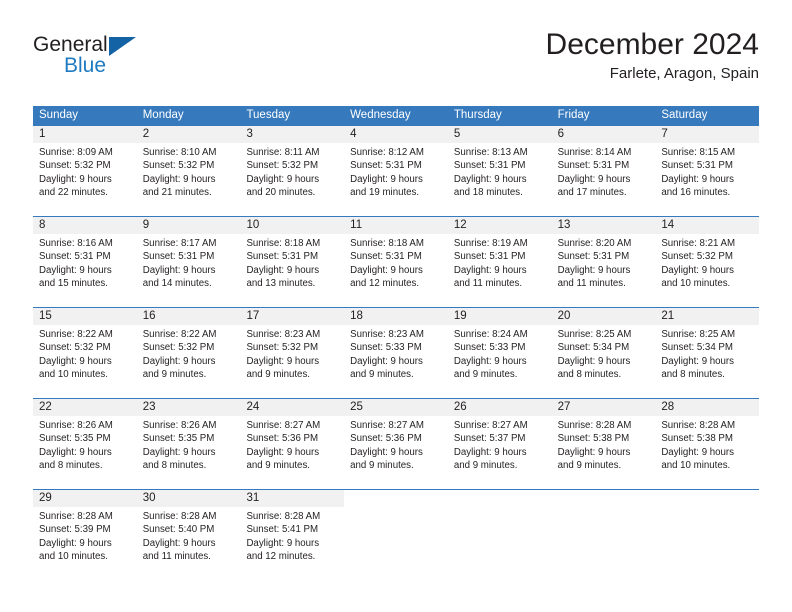 This screenshot has height=612, width=792. What do you see at coordinates (603, 134) in the screenshot?
I see `day-number-band: 6` at bounding box center [603, 134].